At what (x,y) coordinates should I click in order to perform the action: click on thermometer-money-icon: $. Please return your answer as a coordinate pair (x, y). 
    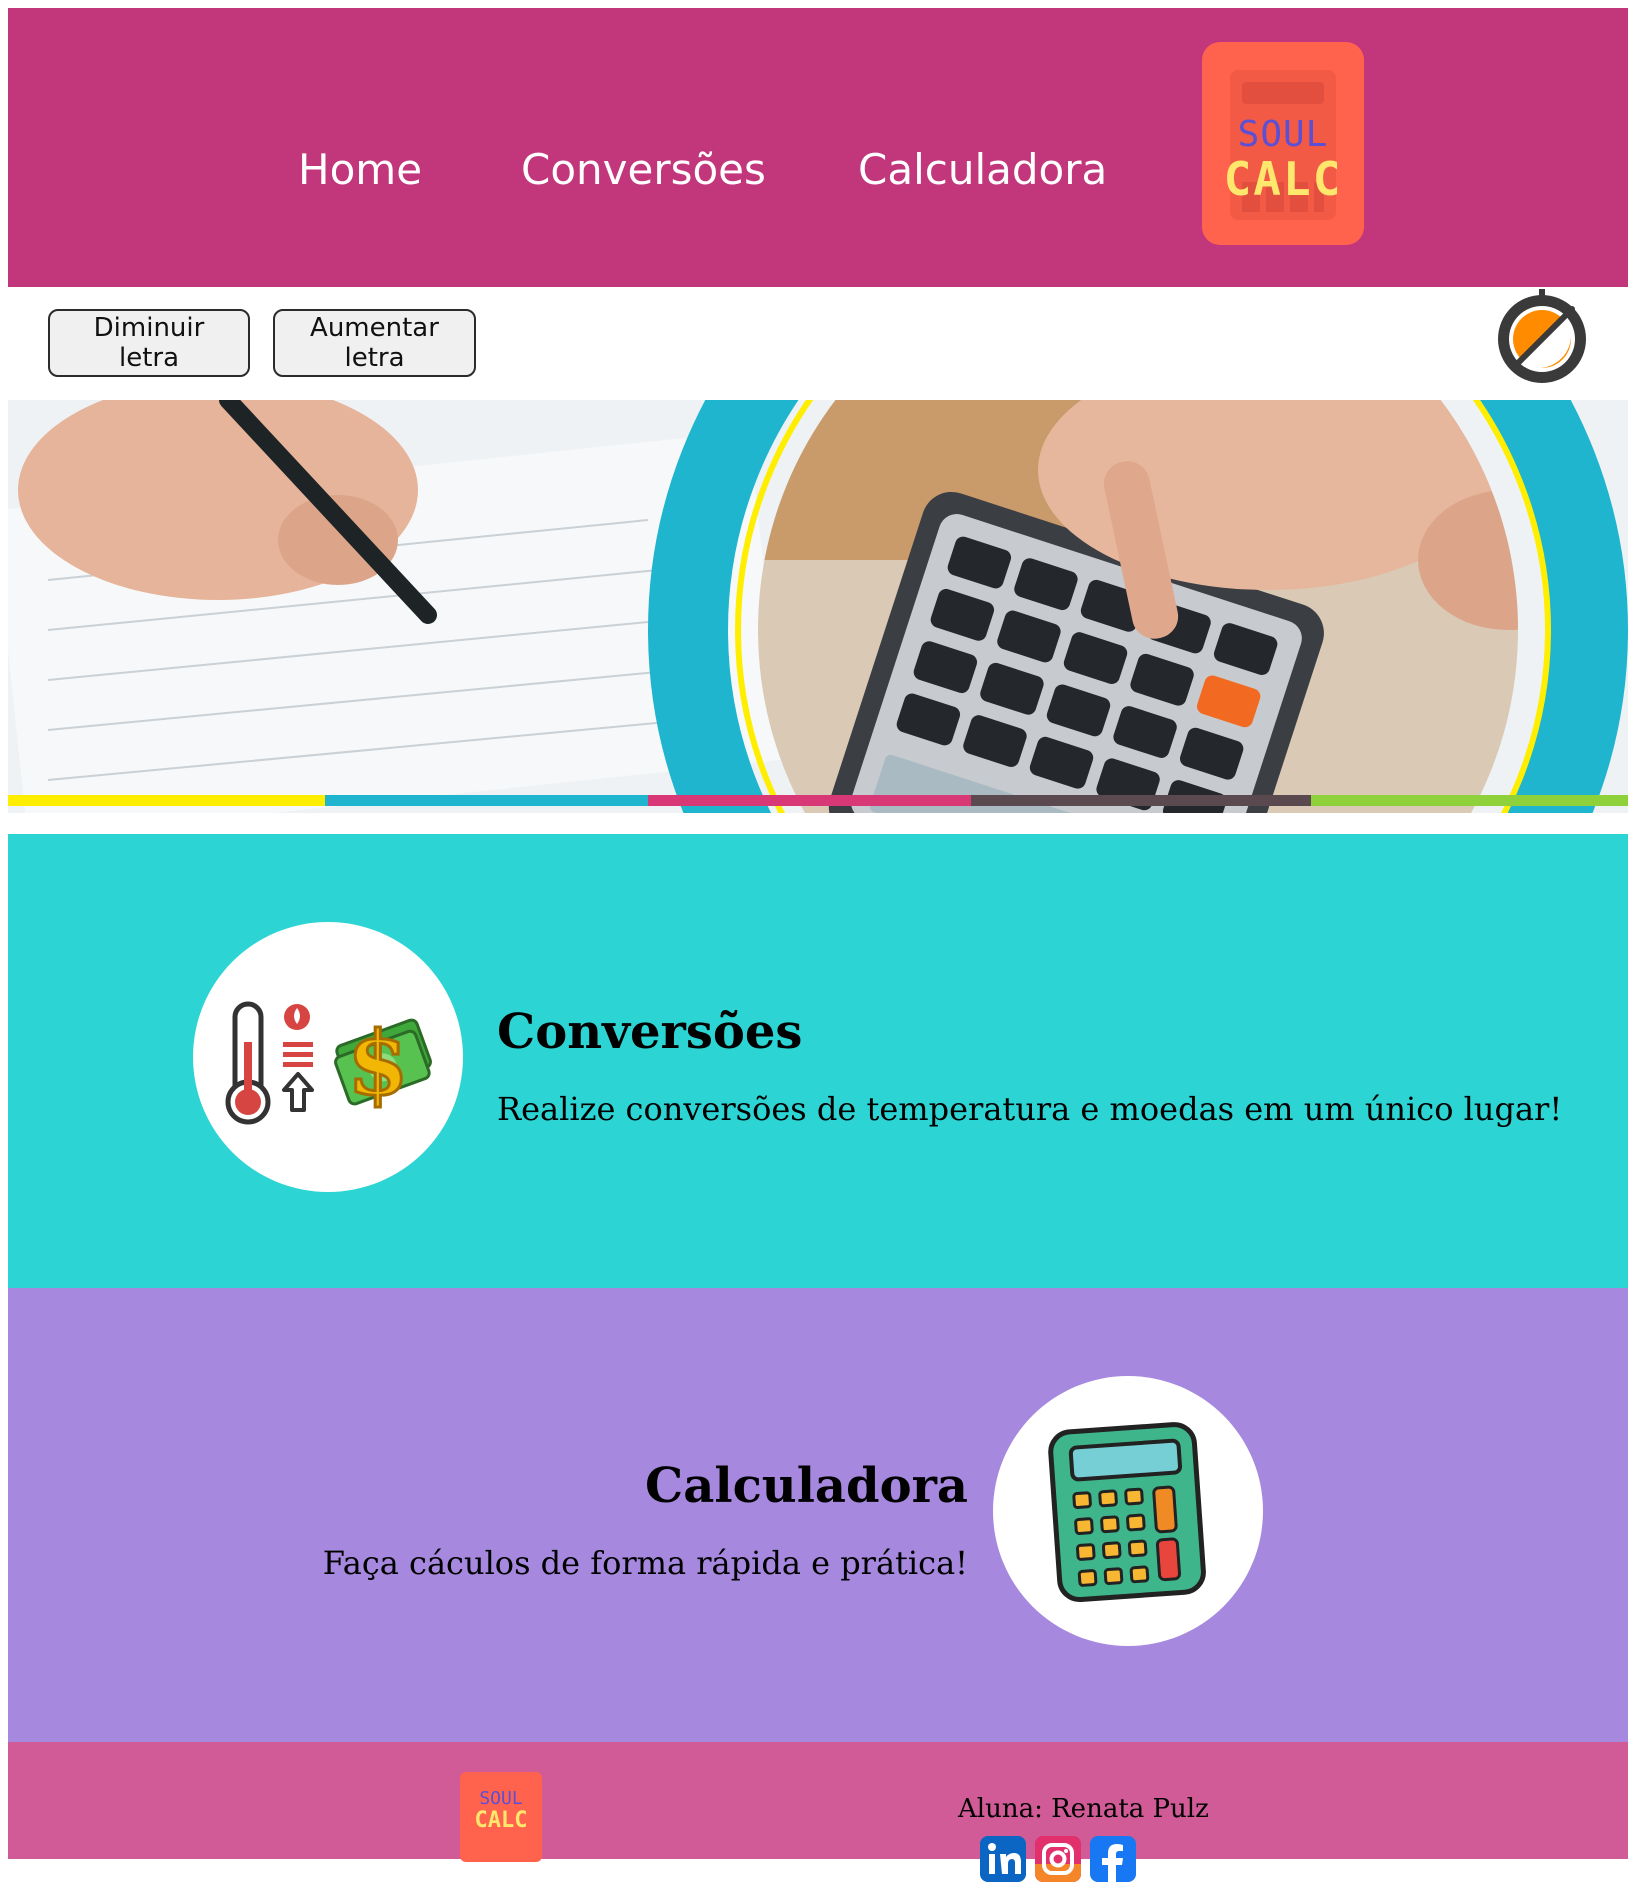
    Looking at the image, I should click on (328, 1057).